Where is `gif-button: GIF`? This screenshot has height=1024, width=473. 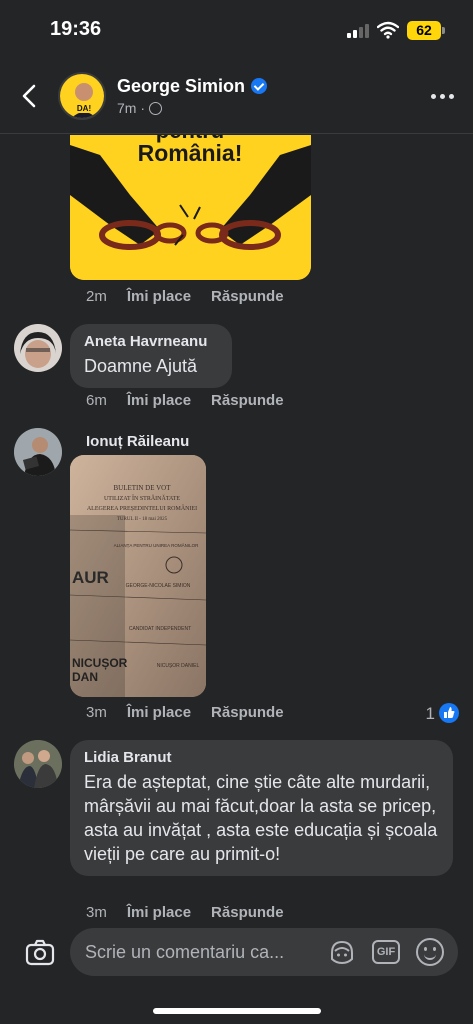
gif-button: GIF is located at coordinates (386, 952).